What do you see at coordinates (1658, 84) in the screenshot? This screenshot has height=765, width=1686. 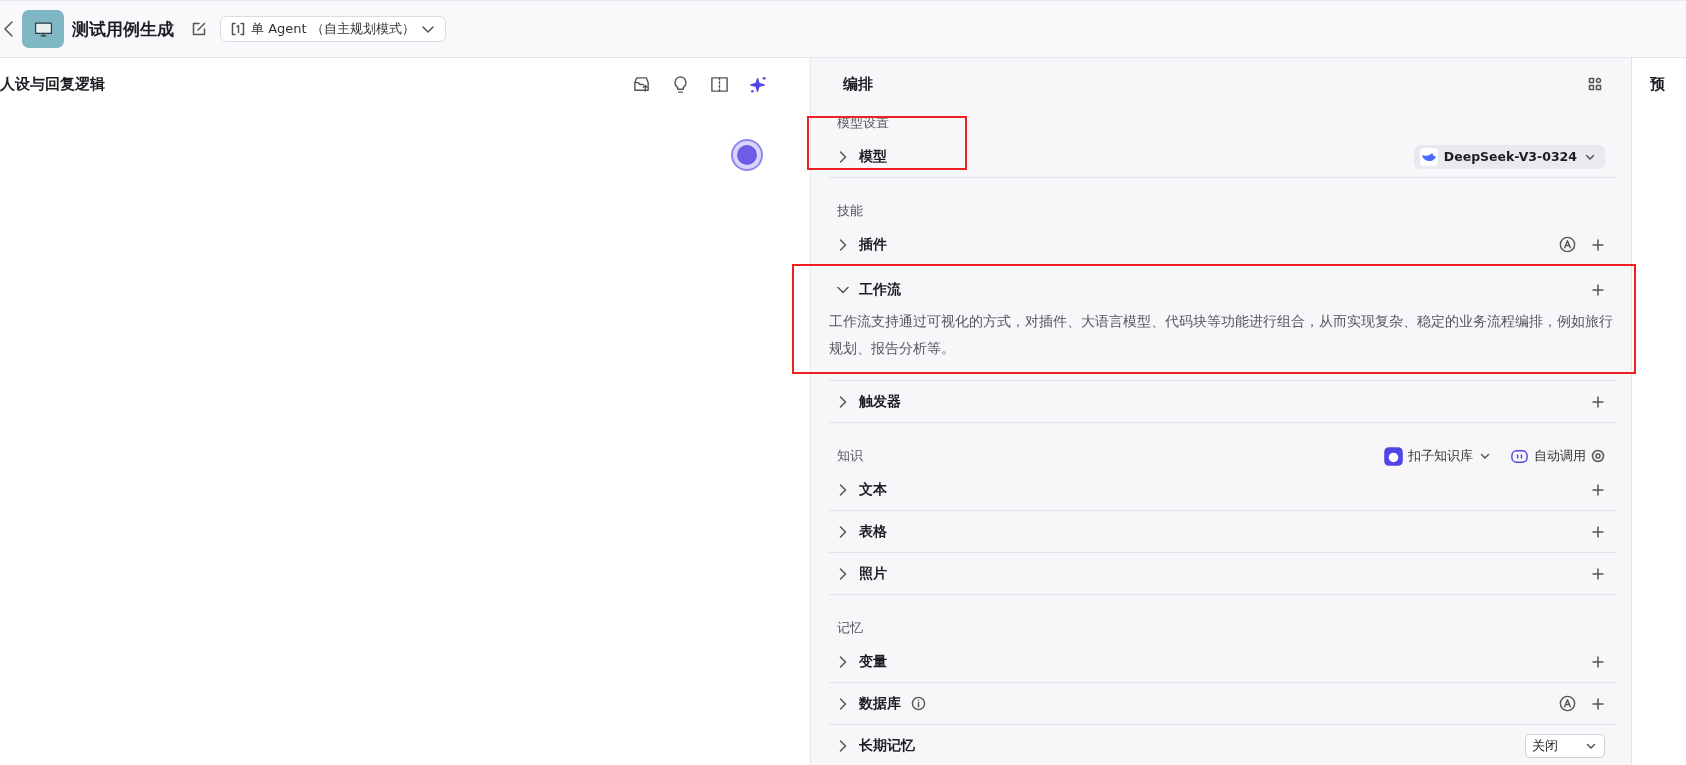 I see `panel-title: 预` at bounding box center [1658, 84].